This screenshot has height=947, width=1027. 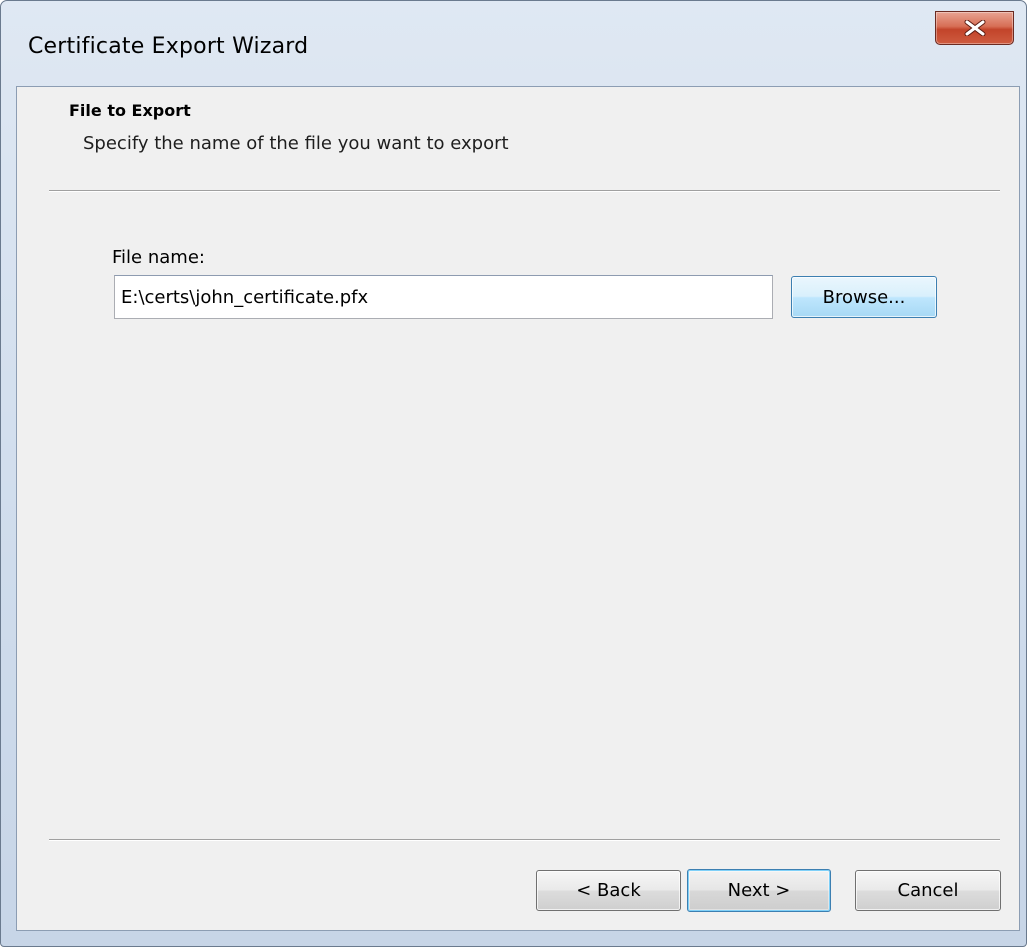 I want to click on header-divider, so click(x=524, y=191).